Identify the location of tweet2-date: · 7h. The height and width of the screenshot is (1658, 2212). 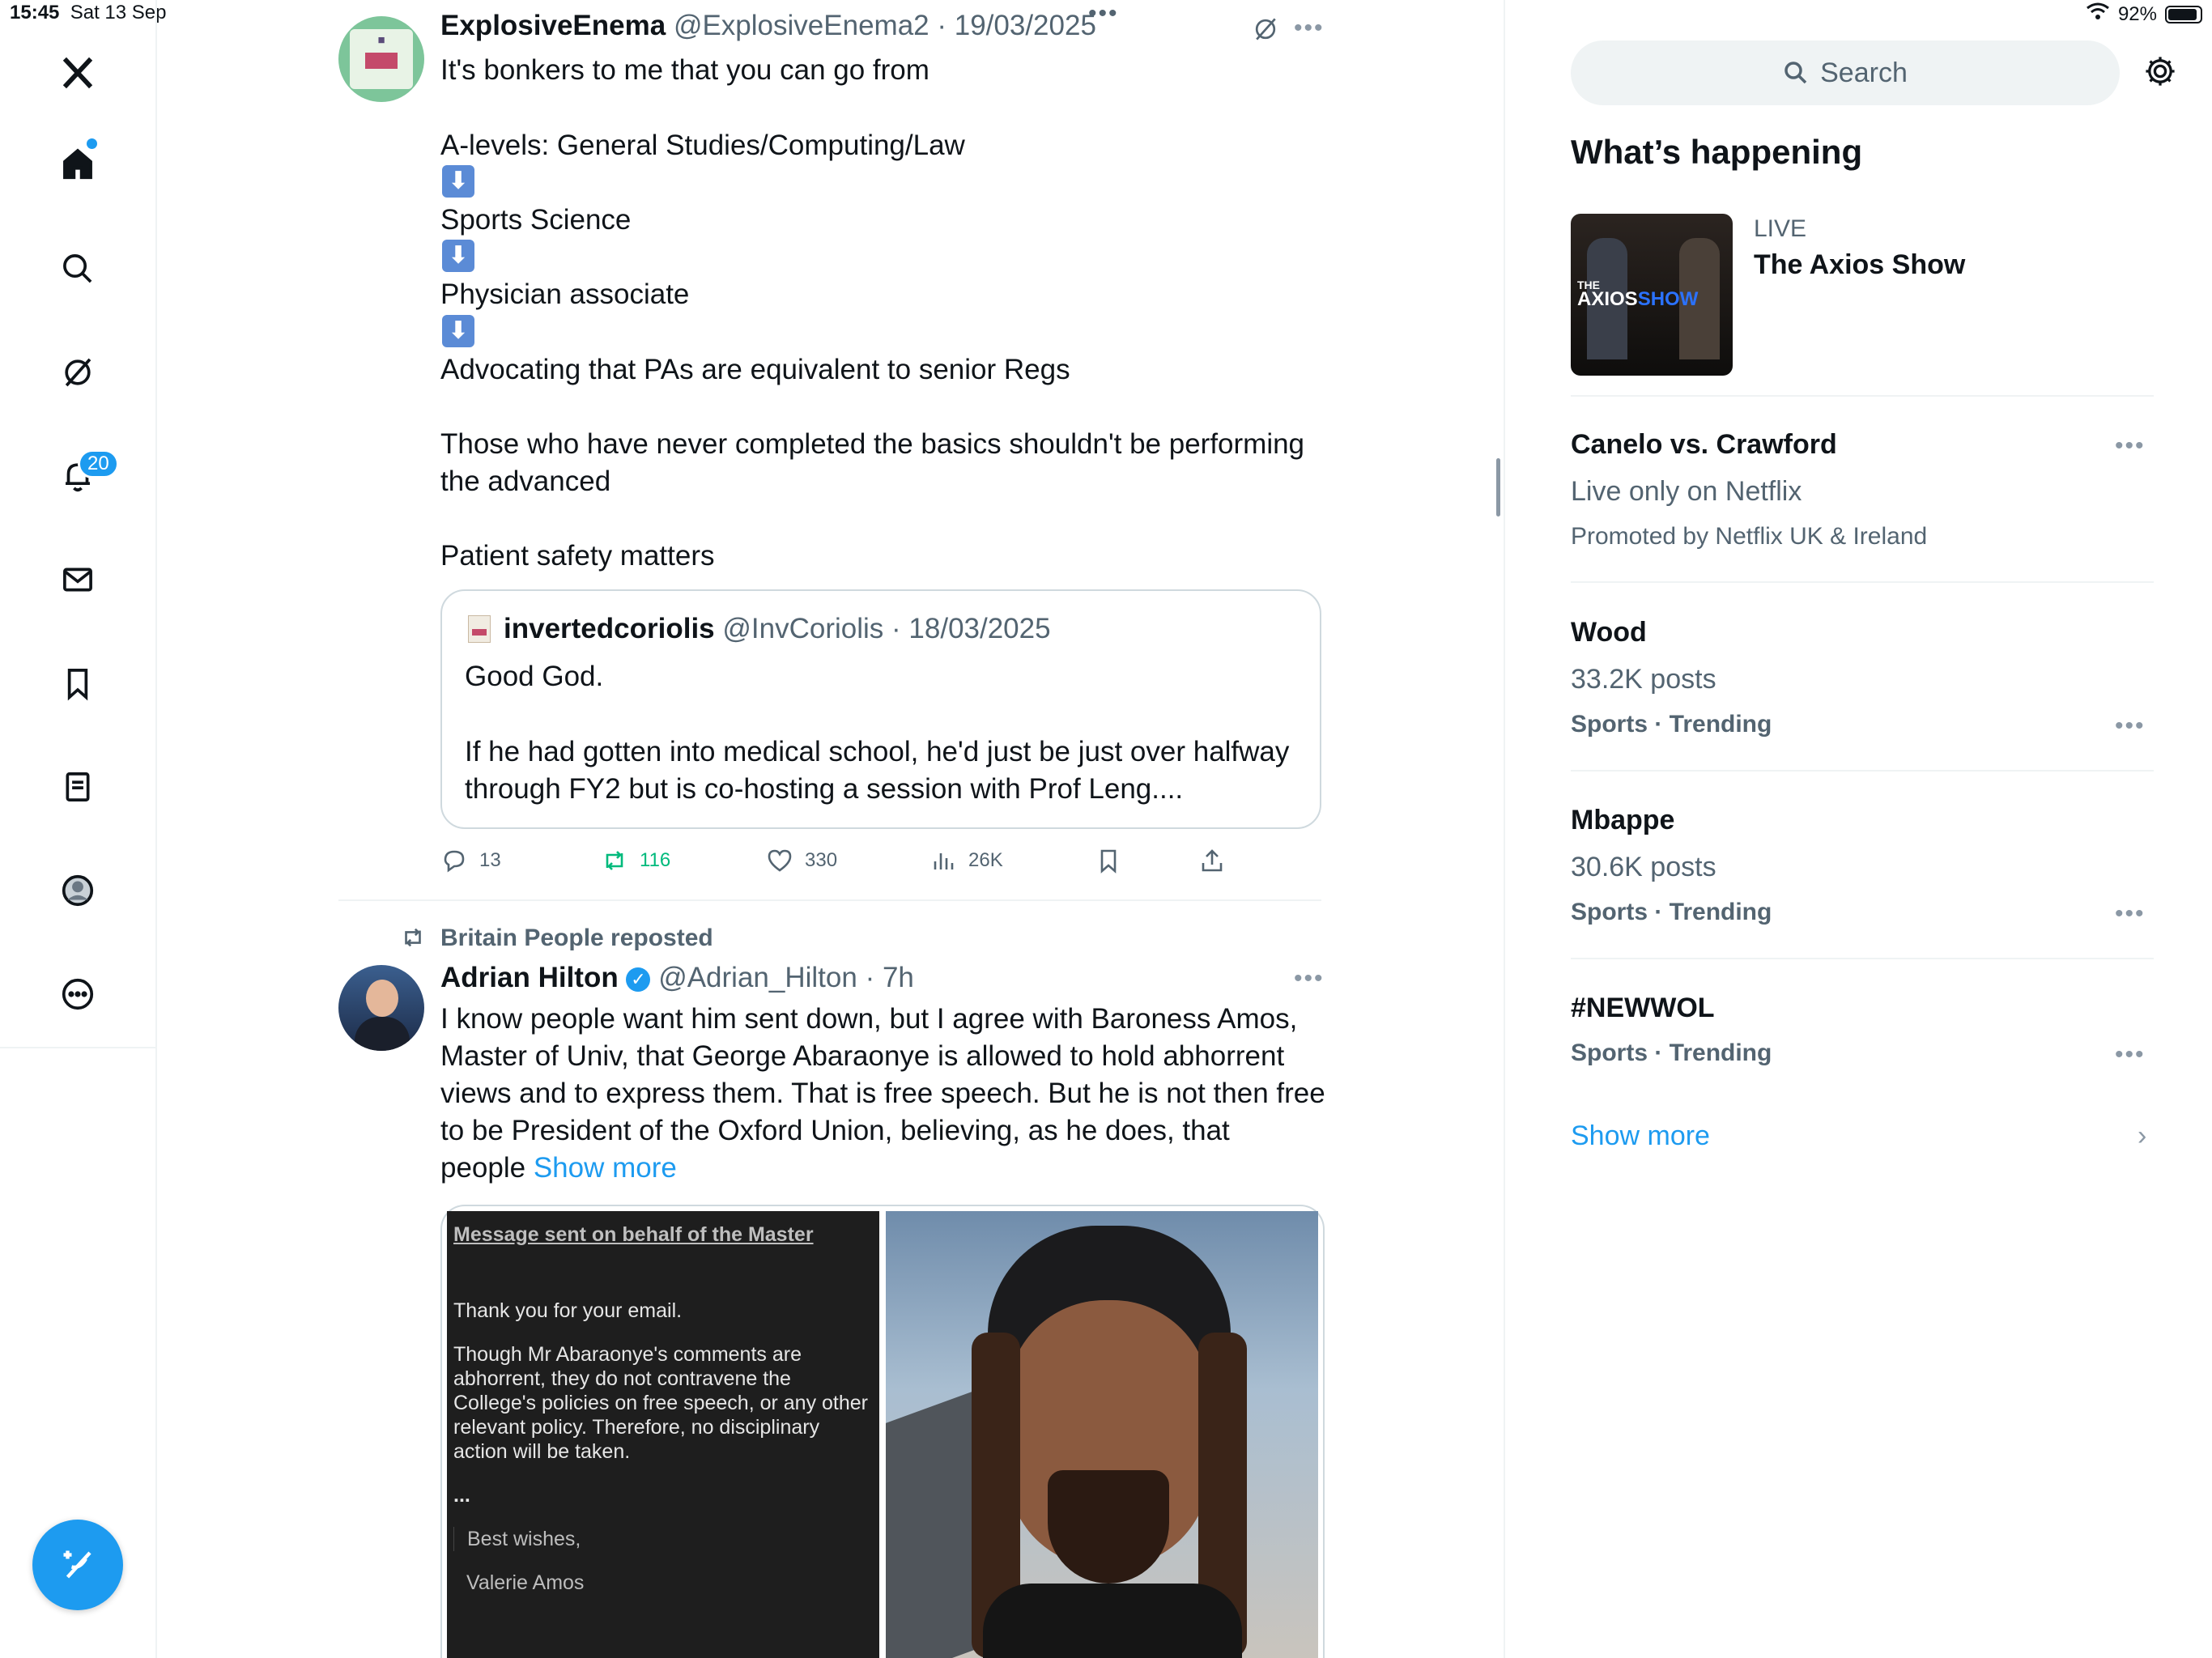
(890, 977).